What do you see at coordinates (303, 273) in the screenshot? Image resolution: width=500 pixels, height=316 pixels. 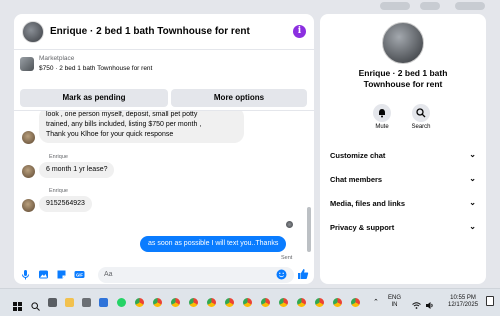 I see `thumbs-up-icon` at bounding box center [303, 273].